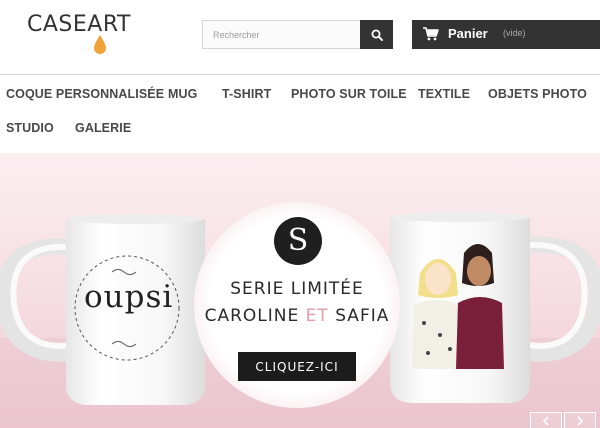  What do you see at coordinates (30, 128) in the screenshot?
I see `nav-item-studio: STUDIO` at bounding box center [30, 128].